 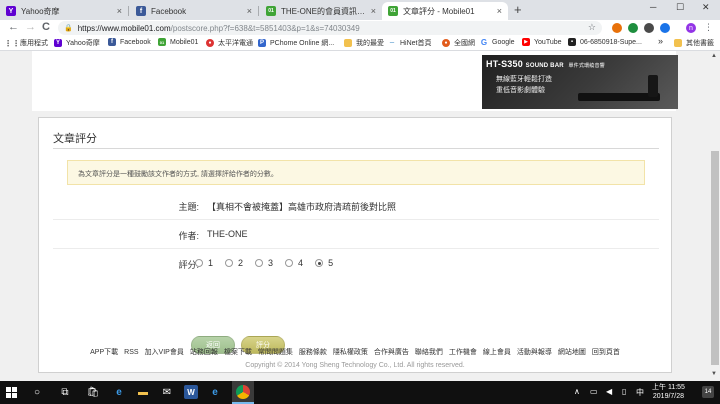 What do you see at coordinates (392, 43) in the screenshot?
I see `hinet-icon: ─` at bounding box center [392, 43].